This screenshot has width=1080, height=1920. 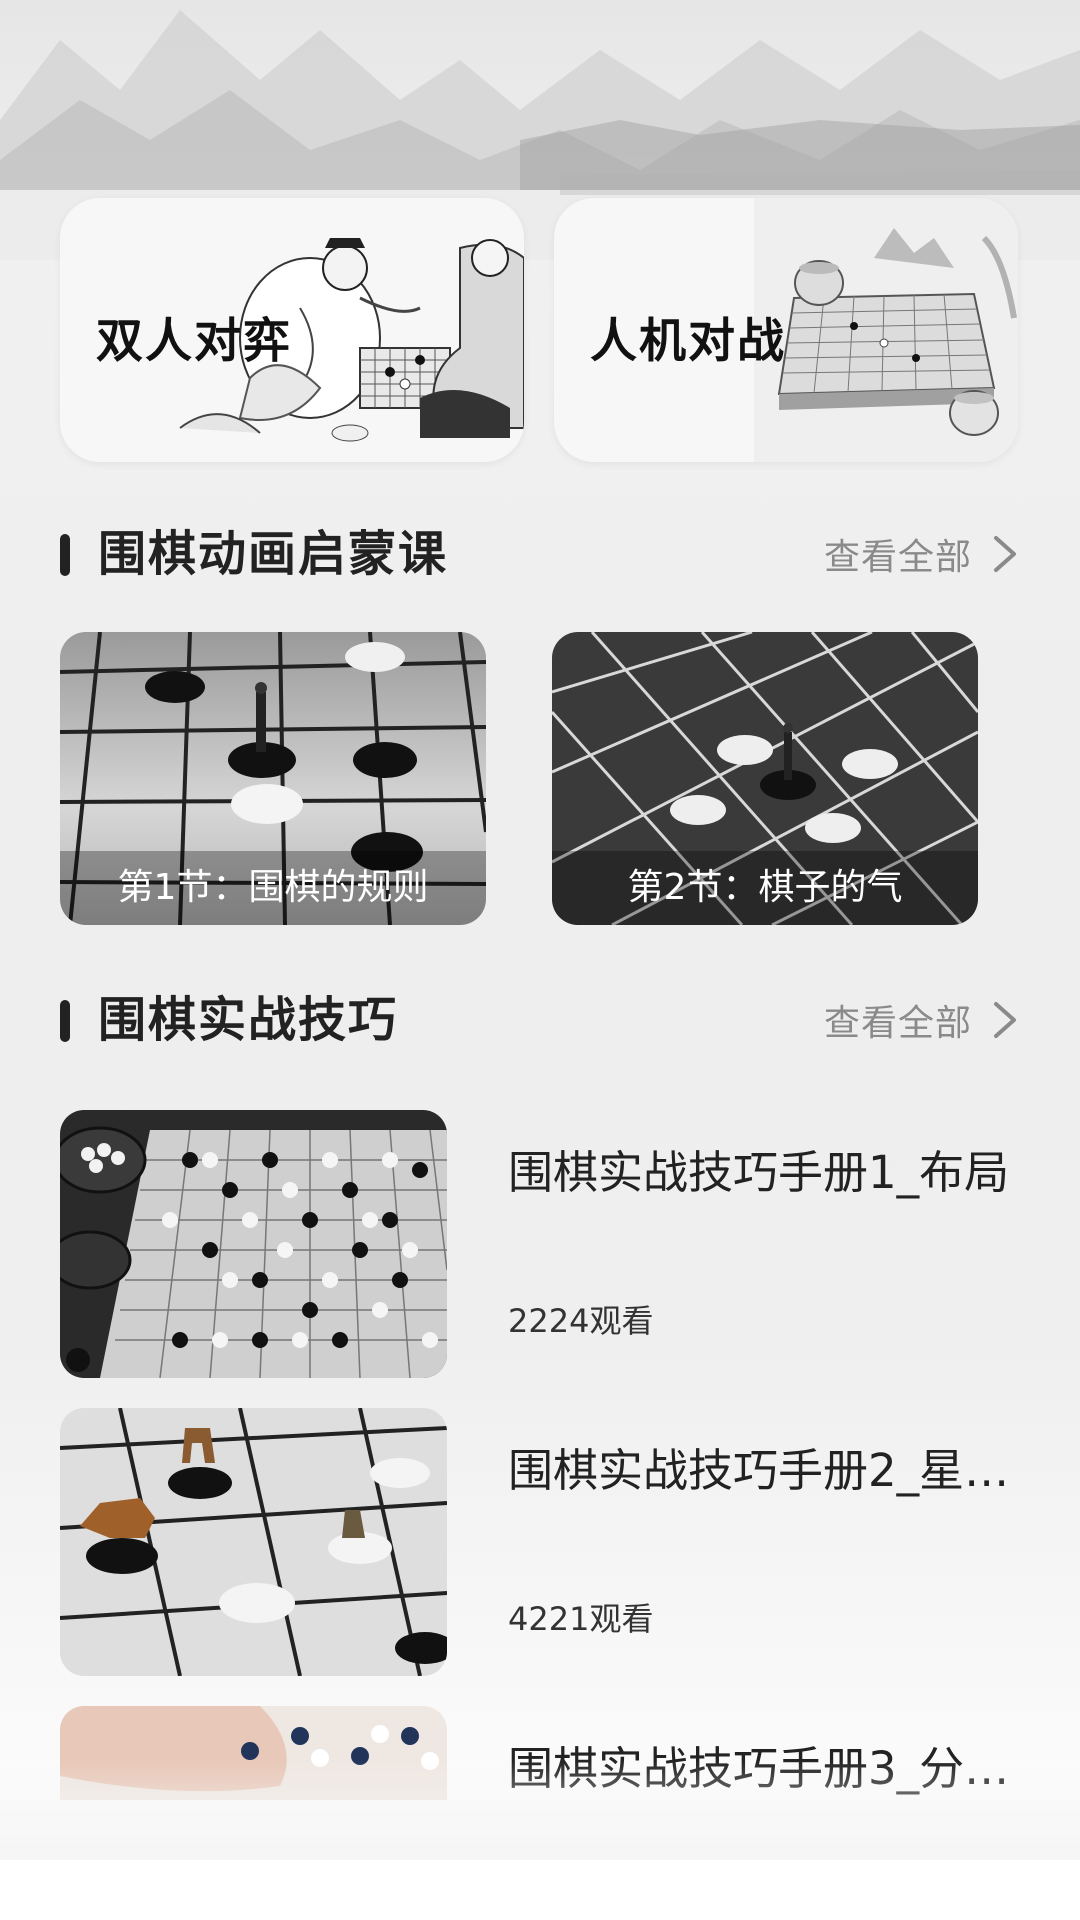 What do you see at coordinates (248, 1020) in the screenshot?
I see `techniques-title: 围棋实战技巧` at bounding box center [248, 1020].